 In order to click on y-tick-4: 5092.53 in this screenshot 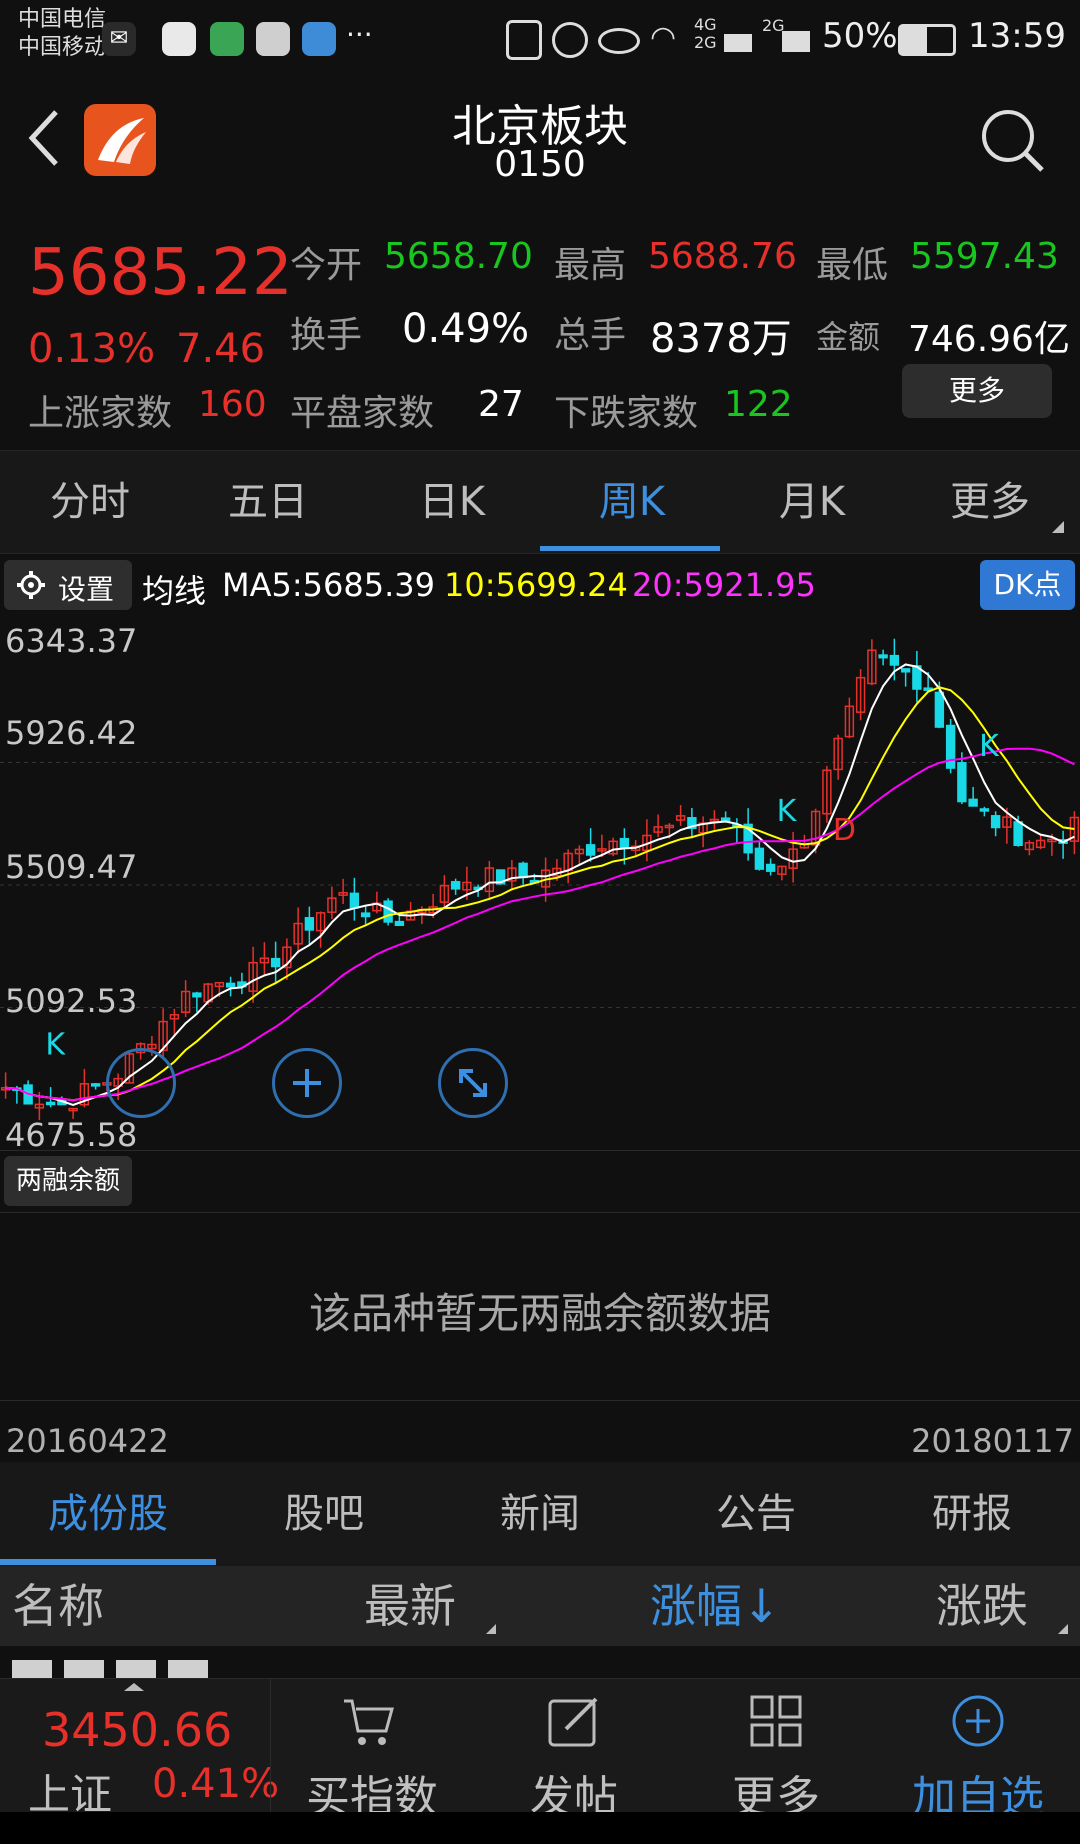, I will do `click(71, 1001)`.